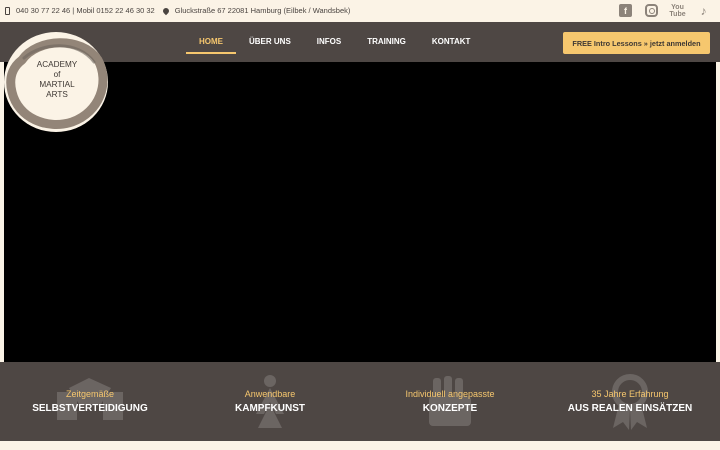 The height and width of the screenshot is (450, 720). What do you see at coordinates (450, 394) in the screenshot?
I see `feature-sub: Individuell angepasste` at bounding box center [450, 394].